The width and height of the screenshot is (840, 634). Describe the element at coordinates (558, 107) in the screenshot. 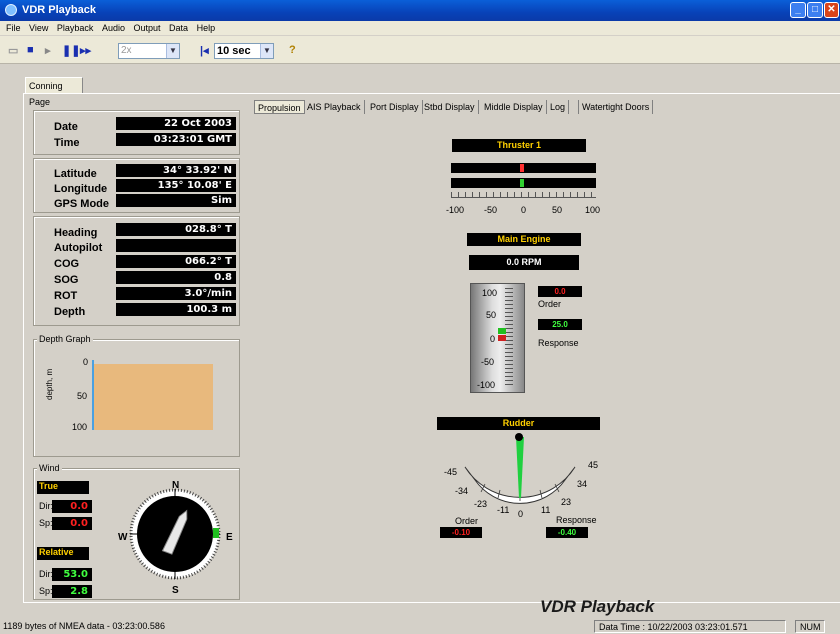

I see `tab-log: Log` at that location.